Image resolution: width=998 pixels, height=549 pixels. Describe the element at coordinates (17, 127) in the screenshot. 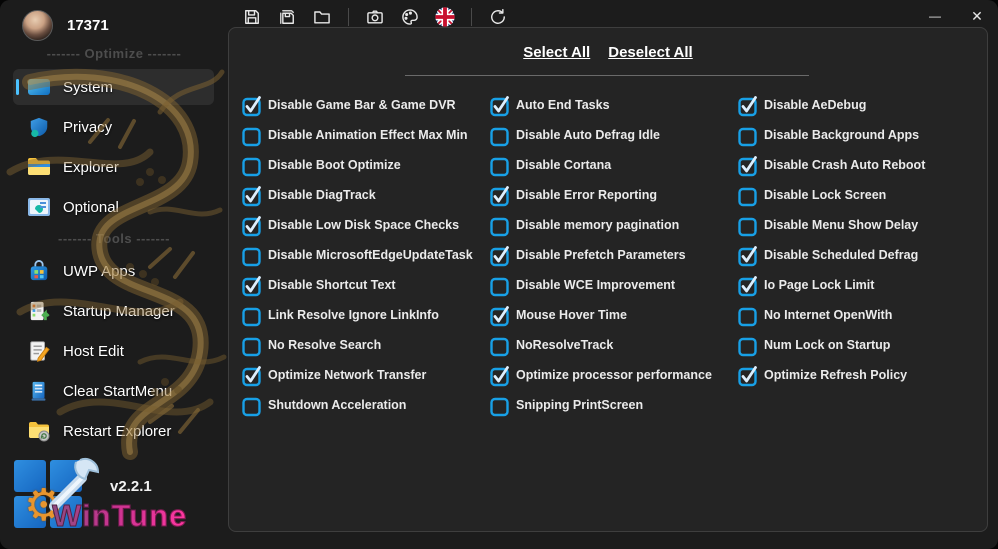

I see `selected-accent-bar` at that location.